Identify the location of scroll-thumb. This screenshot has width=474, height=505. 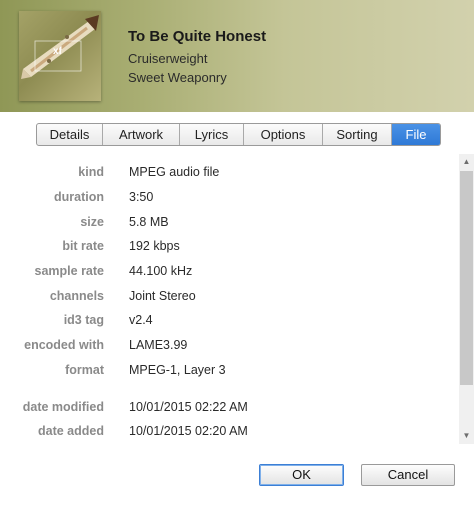
(466, 278).